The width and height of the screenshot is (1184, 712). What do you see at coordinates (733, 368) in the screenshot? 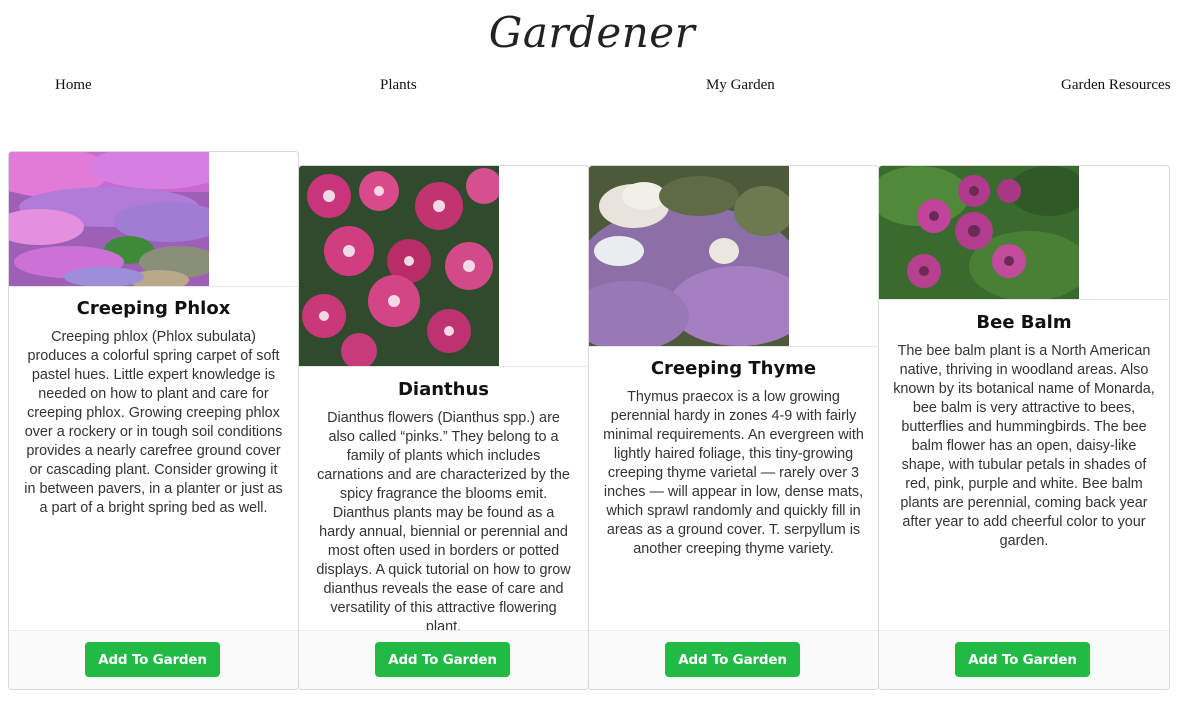
I see `plant-card-title: Creeping Thyme` at bounding box center [733, 368].